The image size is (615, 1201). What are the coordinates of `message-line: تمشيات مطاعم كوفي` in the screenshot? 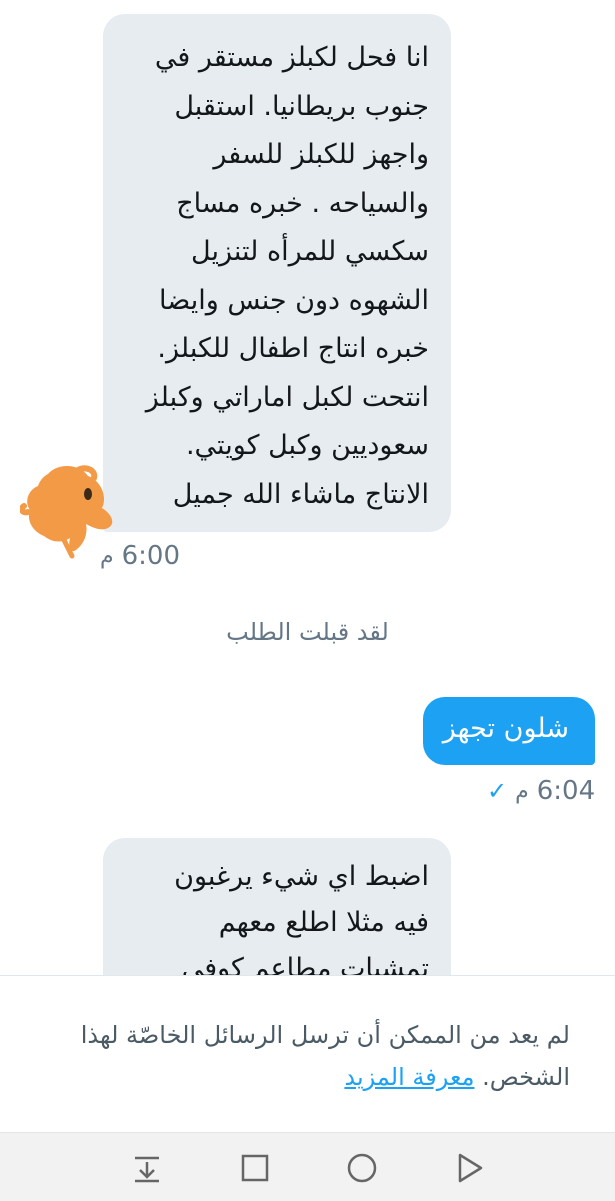 It's located at (305, 964).